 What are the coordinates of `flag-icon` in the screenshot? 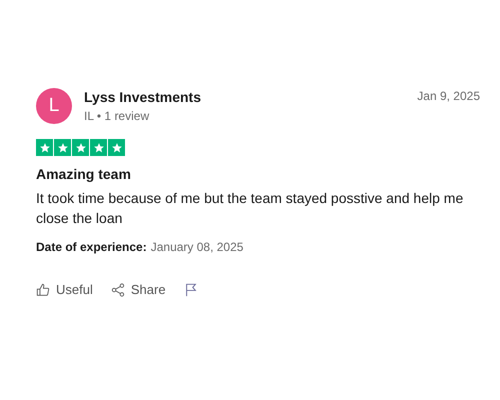 It's located at (191, 289).